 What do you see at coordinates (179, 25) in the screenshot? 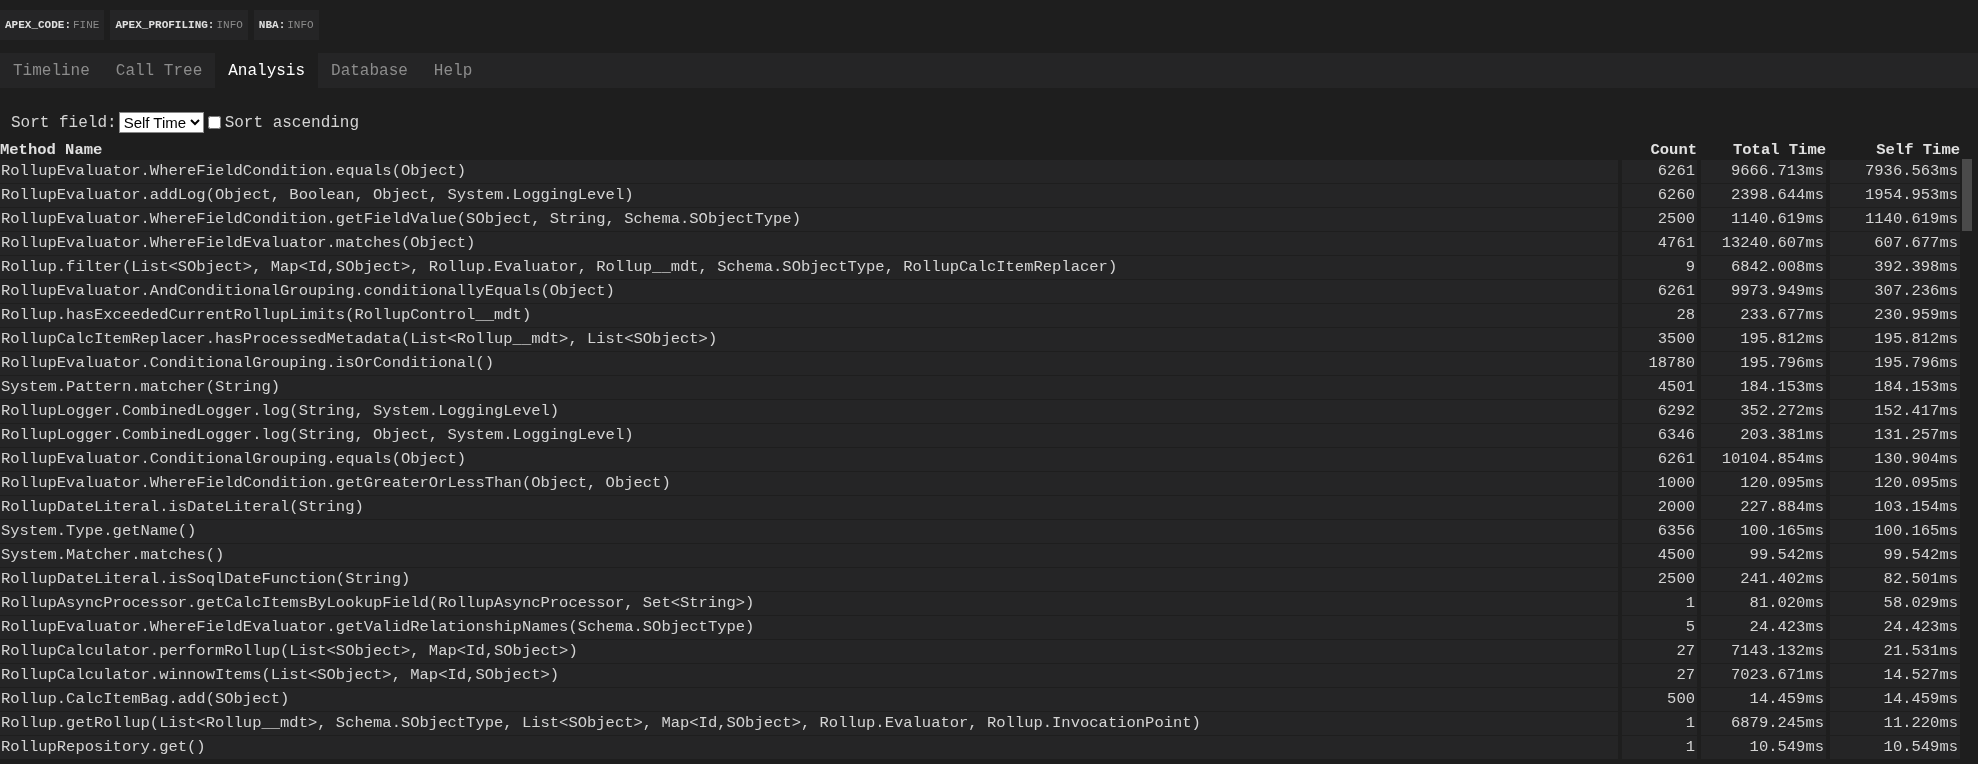
I see `debug-level-badge: APEX_PROFILING: INFO` at bounding box center [179, 25].